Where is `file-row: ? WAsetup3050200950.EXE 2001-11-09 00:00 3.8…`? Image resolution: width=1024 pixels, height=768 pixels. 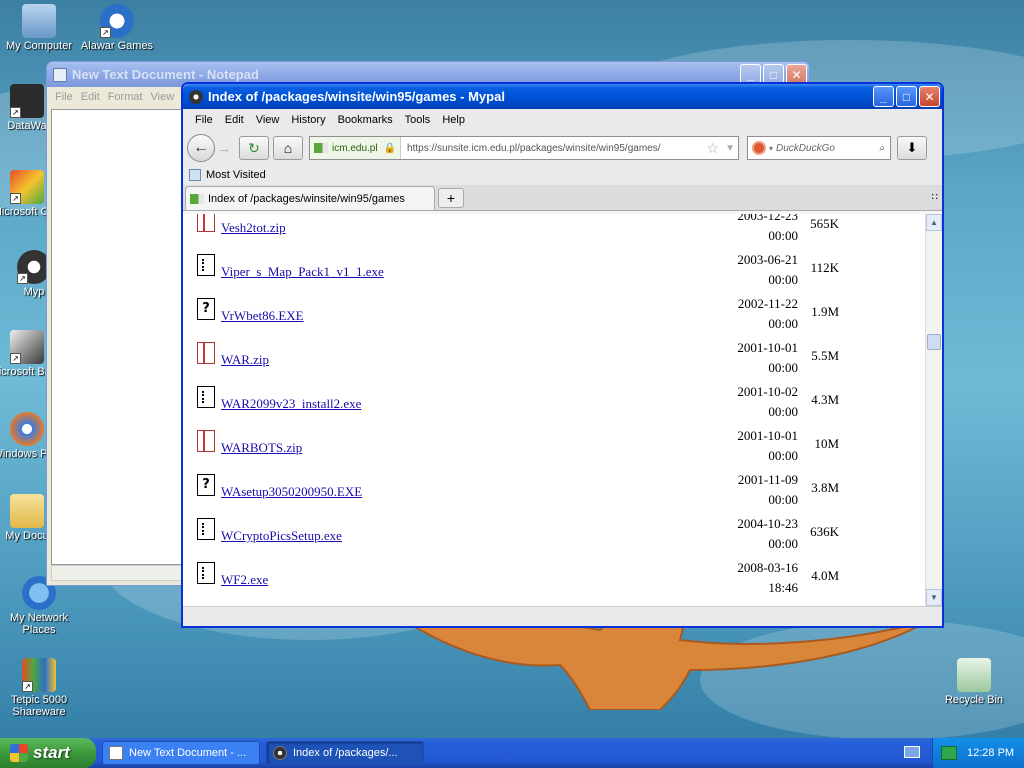 file-row: ? WAsetup3050200950.EXE 2001-11-09 00:00 3.8… is located at coordinates (555, 490).